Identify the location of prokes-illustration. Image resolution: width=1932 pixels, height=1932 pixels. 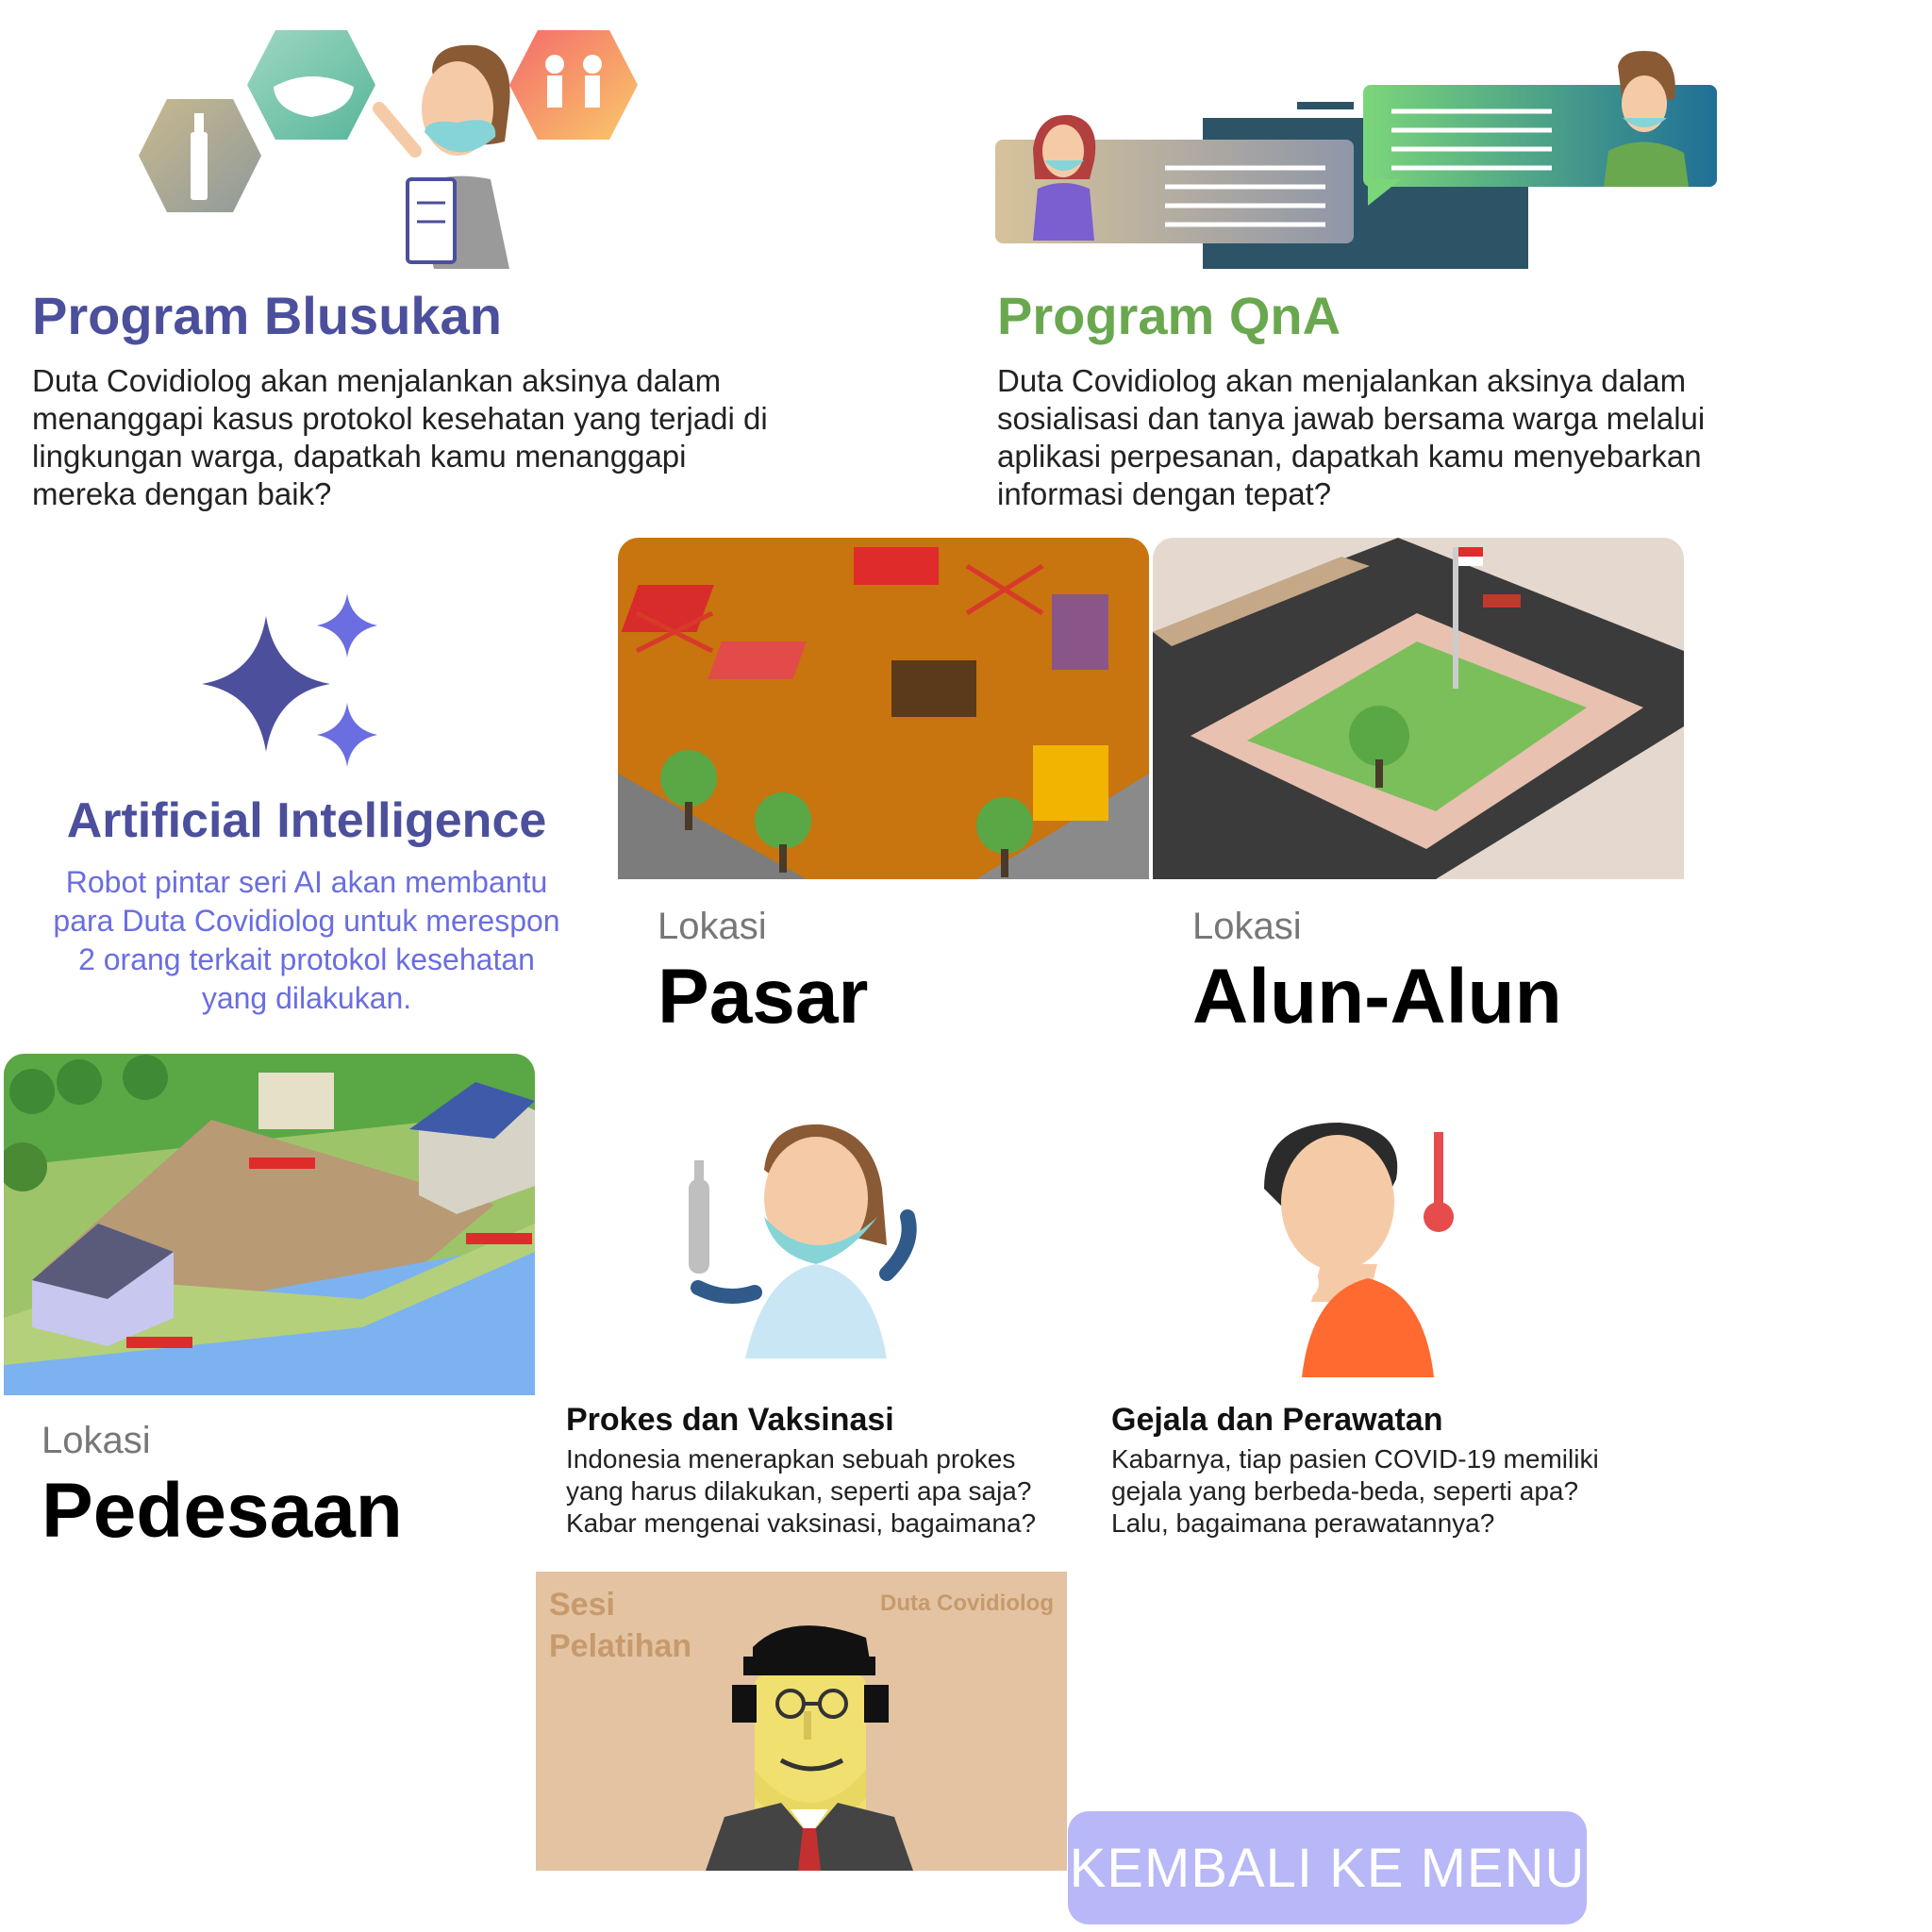
(801, 1245).